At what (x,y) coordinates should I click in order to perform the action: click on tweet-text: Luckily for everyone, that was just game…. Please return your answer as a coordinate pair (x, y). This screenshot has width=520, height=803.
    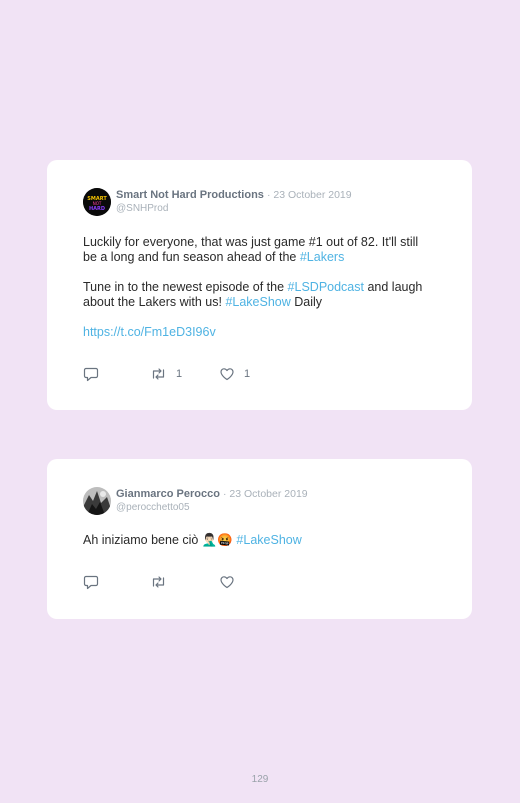
    Looking at the image, I should click on (258, 287).